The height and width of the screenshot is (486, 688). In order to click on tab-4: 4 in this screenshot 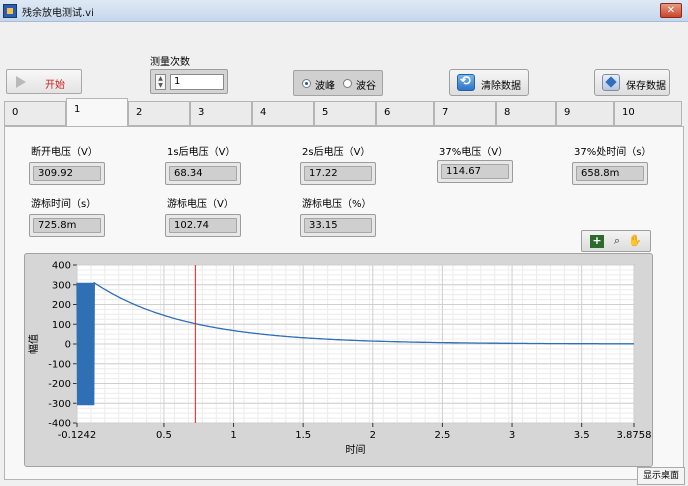, I will do `click(283, 113)`.